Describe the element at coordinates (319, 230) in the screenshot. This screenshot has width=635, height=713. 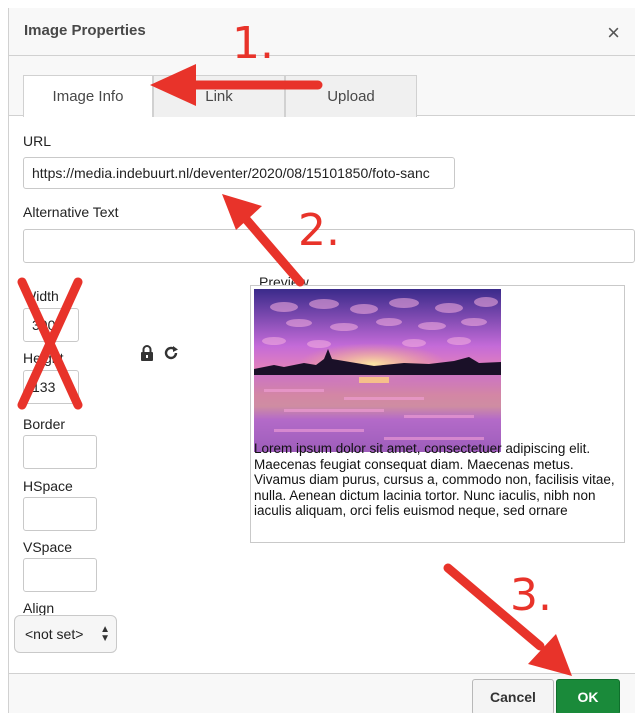
I see `annotation-step-2: 2.` at that location.